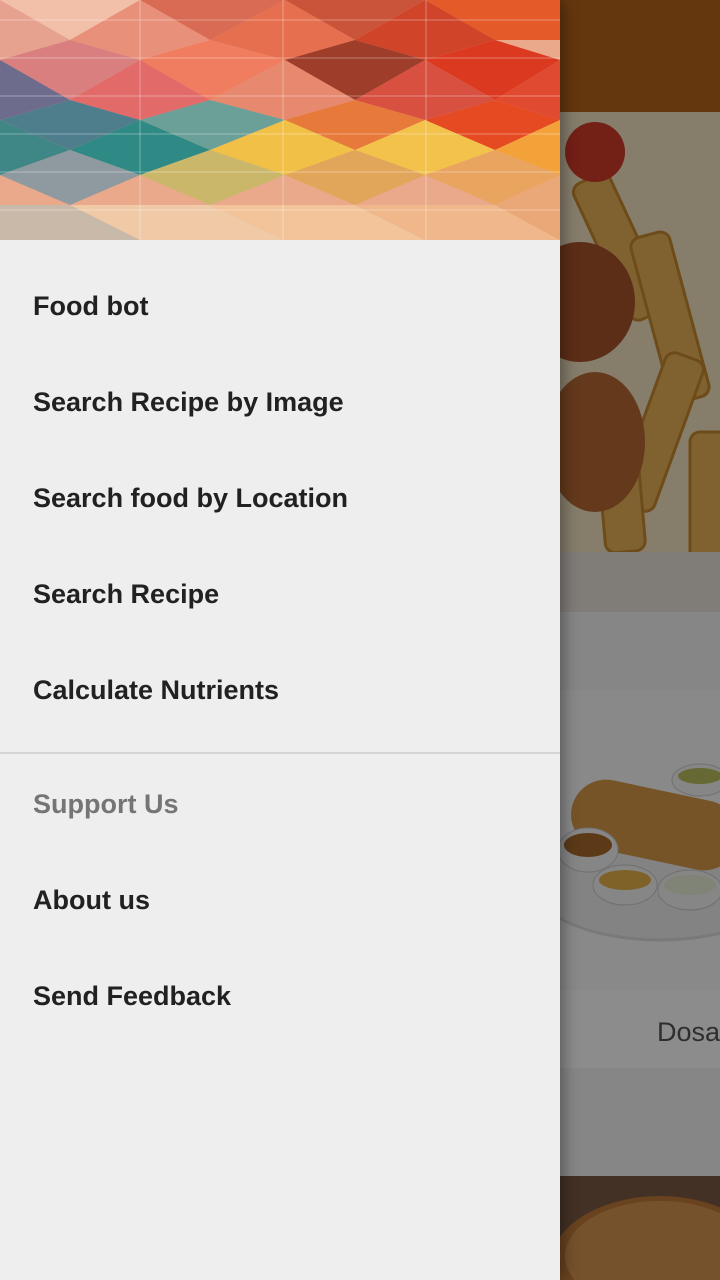 This screenshot has height=1280, width=720. I want to click on menu-item-send-feedback: Send Feedback, so click(280, 996).